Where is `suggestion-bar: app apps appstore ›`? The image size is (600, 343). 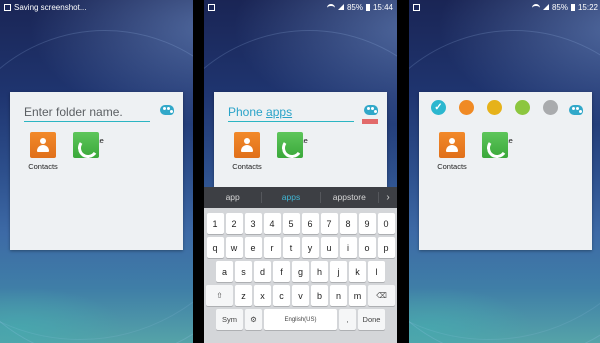
suggestion-bar: app apps appstore › is located at coordinates (300, 197).